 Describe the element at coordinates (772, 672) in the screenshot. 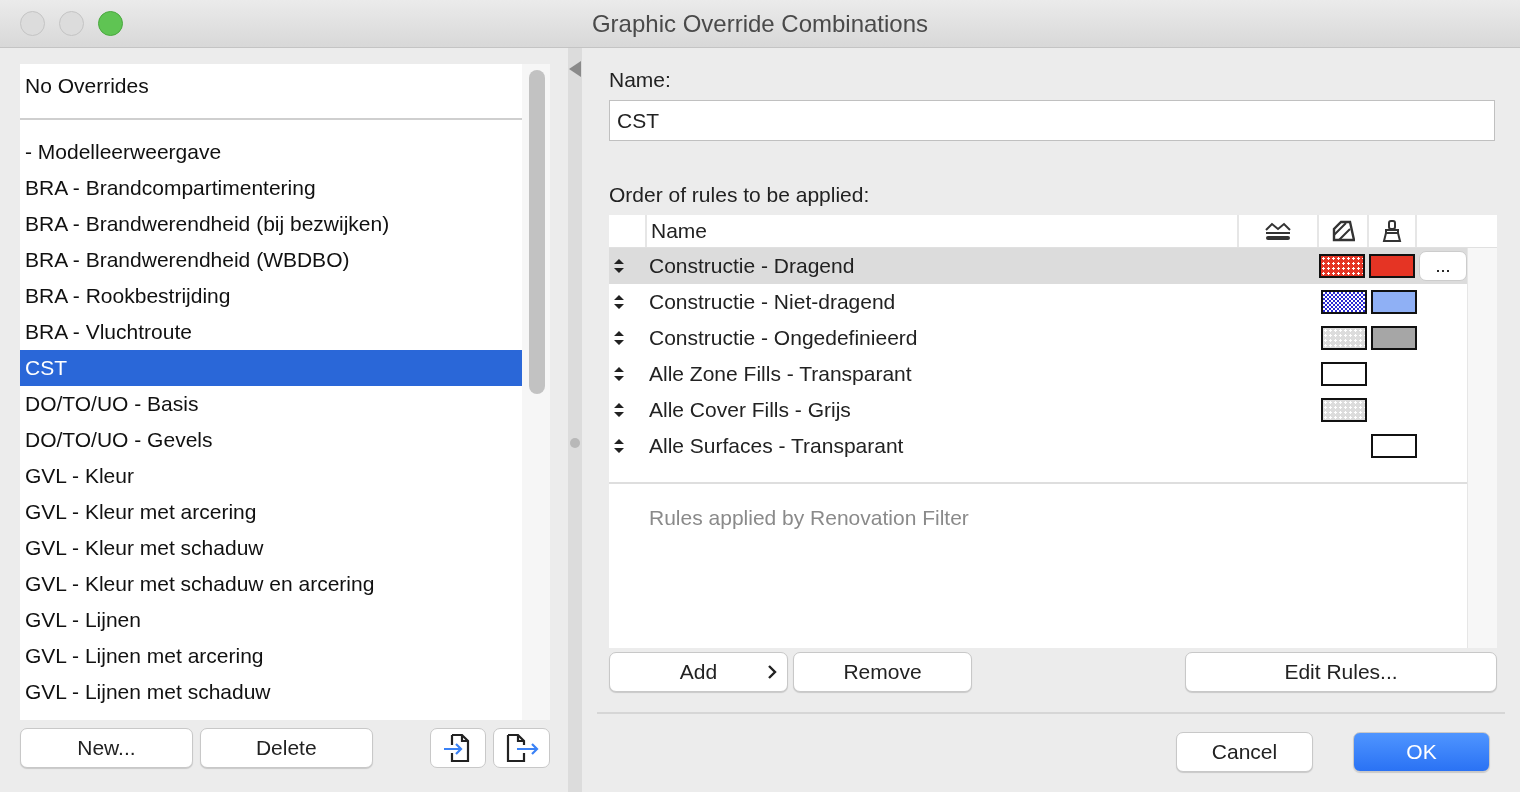

I see `chevron-right-icon` at that location.